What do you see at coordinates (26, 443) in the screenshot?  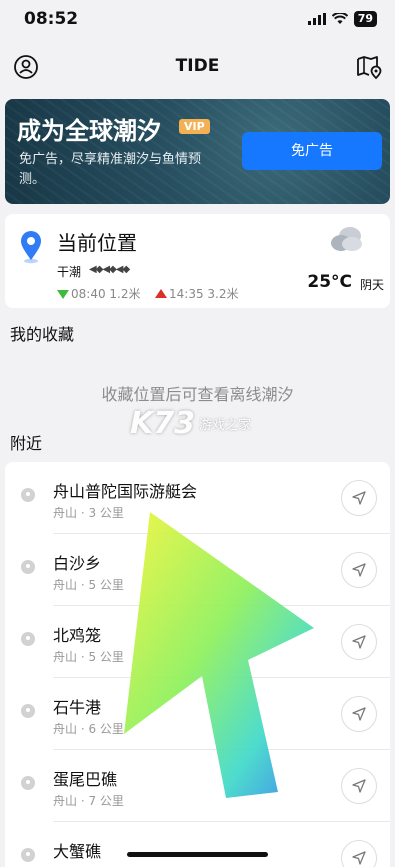 I see `nearby-title: 附近` at bounding box center [26, 443].